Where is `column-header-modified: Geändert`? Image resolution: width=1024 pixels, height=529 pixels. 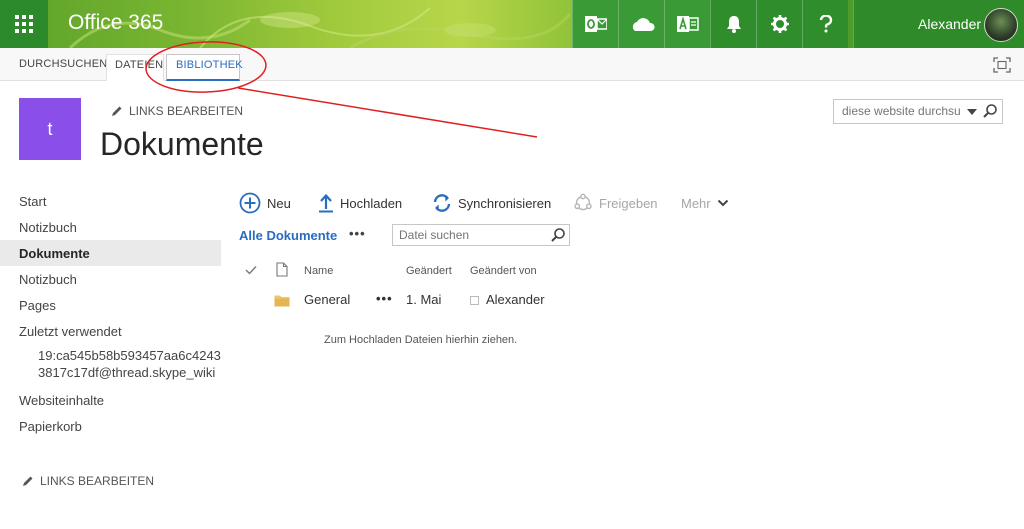 column-header-modified: Geändert is located at coordinates (429, 271).